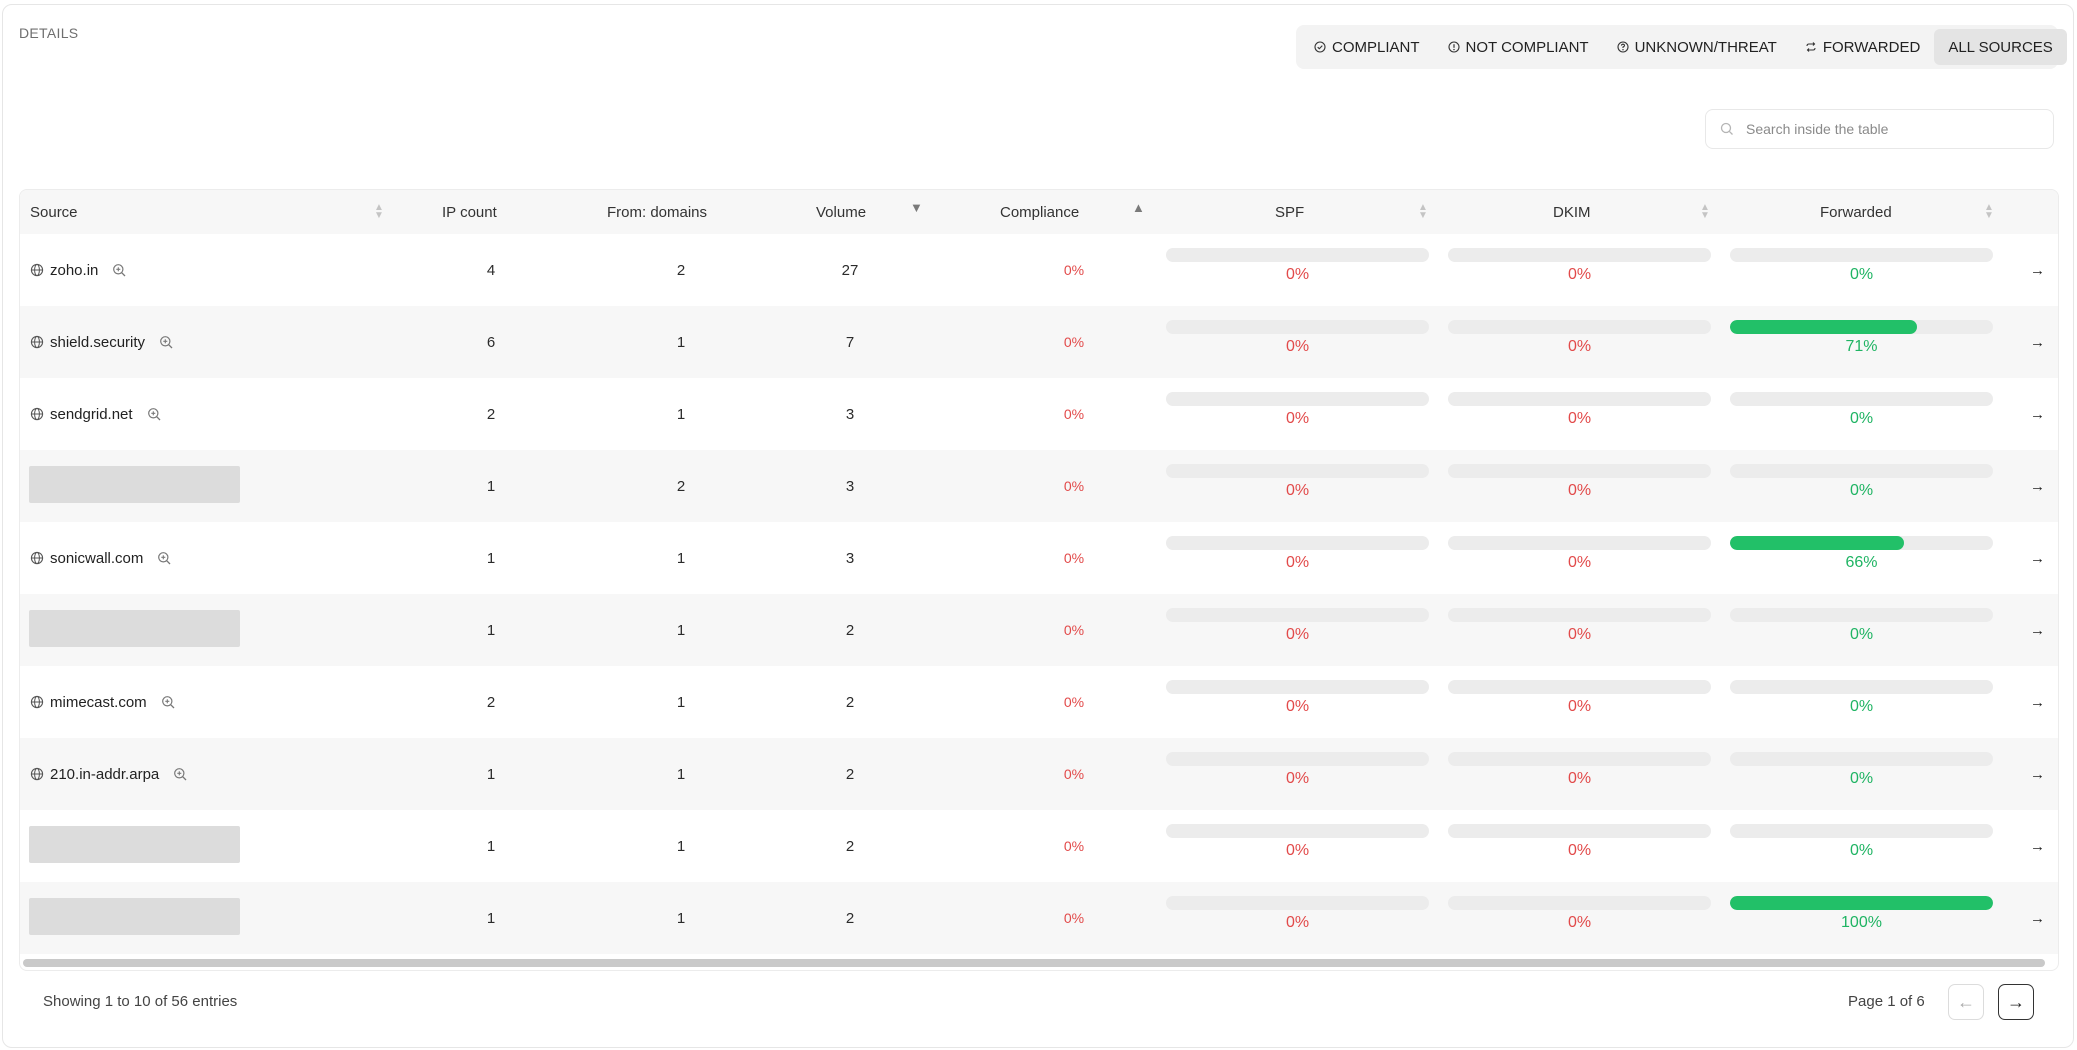 This screenshot has height=1050, width=2077. I want to click on table-row: zoho.in 4 2 27 0% 0% 0% 0% →, so click(1039, 270).